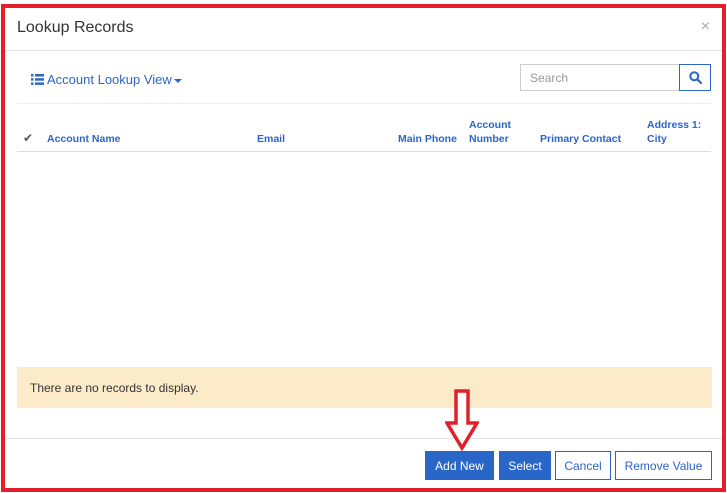  I want to click on column-email: Email, so click(271, 139).